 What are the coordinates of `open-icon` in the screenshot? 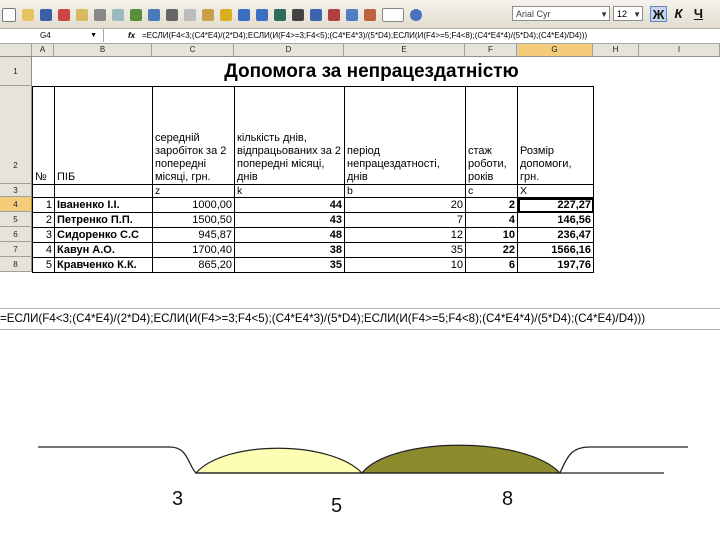 It's located at (28, 15).